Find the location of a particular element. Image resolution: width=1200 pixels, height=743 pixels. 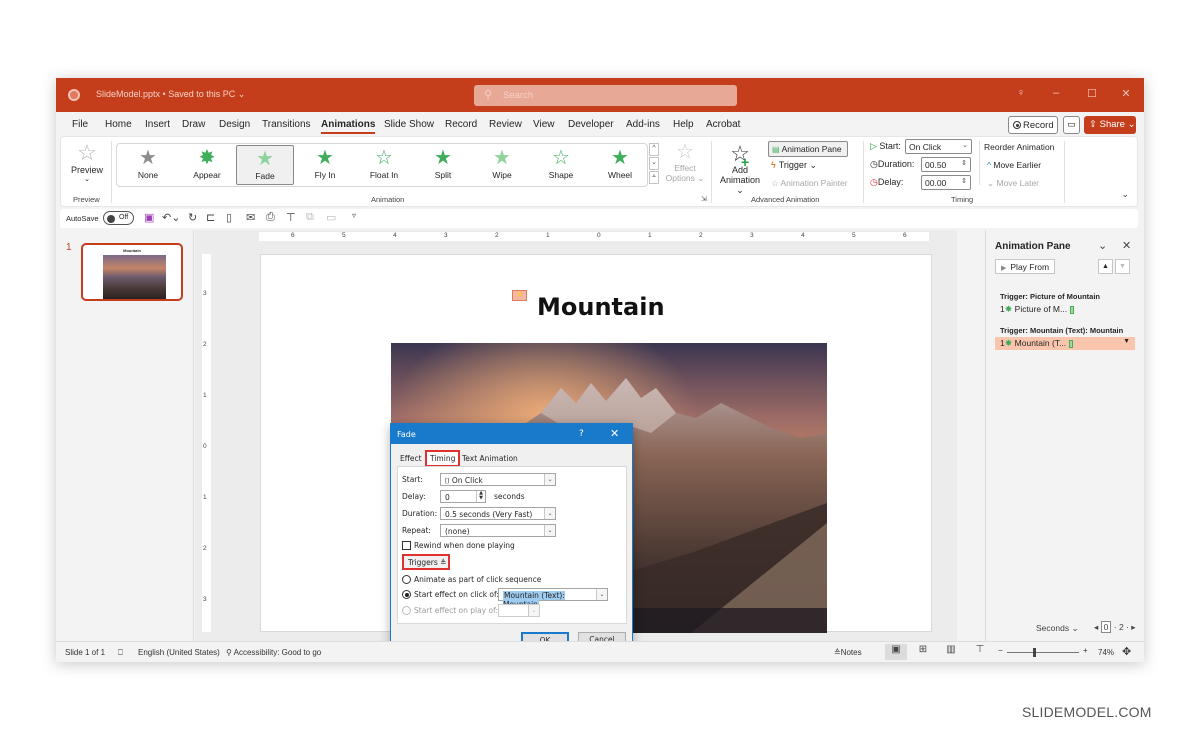

language-status: English (United States) is located at coordinates (179, 652).